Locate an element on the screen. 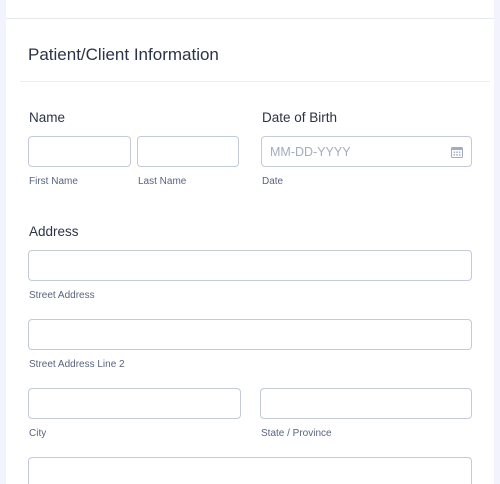  state-province-sublabel: State / Province is located at coordinates (296, 433).